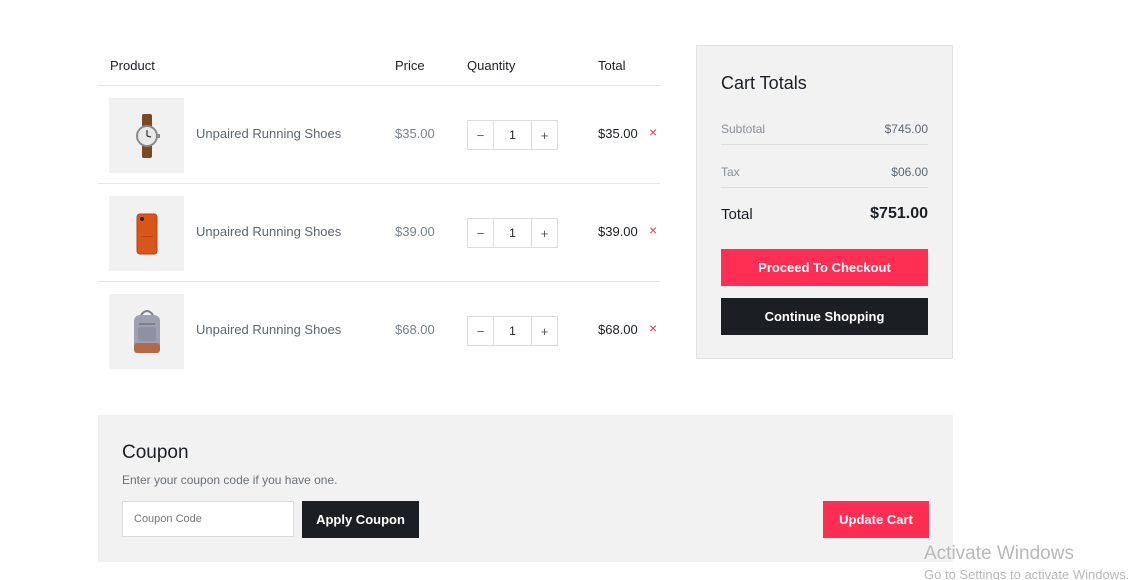  I want to click on coupon-code-input, so click(208, 519).